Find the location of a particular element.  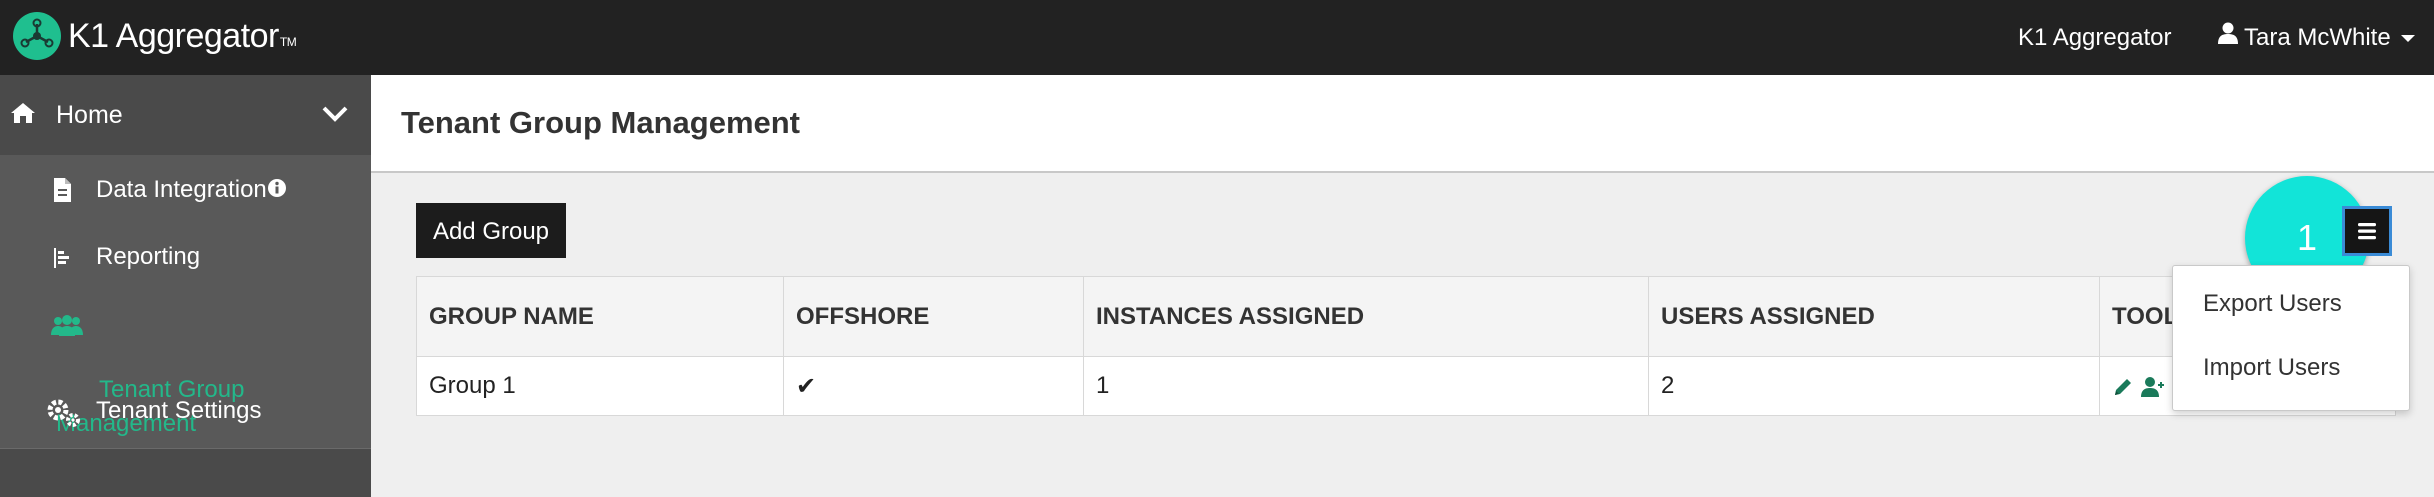

sidebar-item-reporting: Reporting is located at coordinates (185, 257).